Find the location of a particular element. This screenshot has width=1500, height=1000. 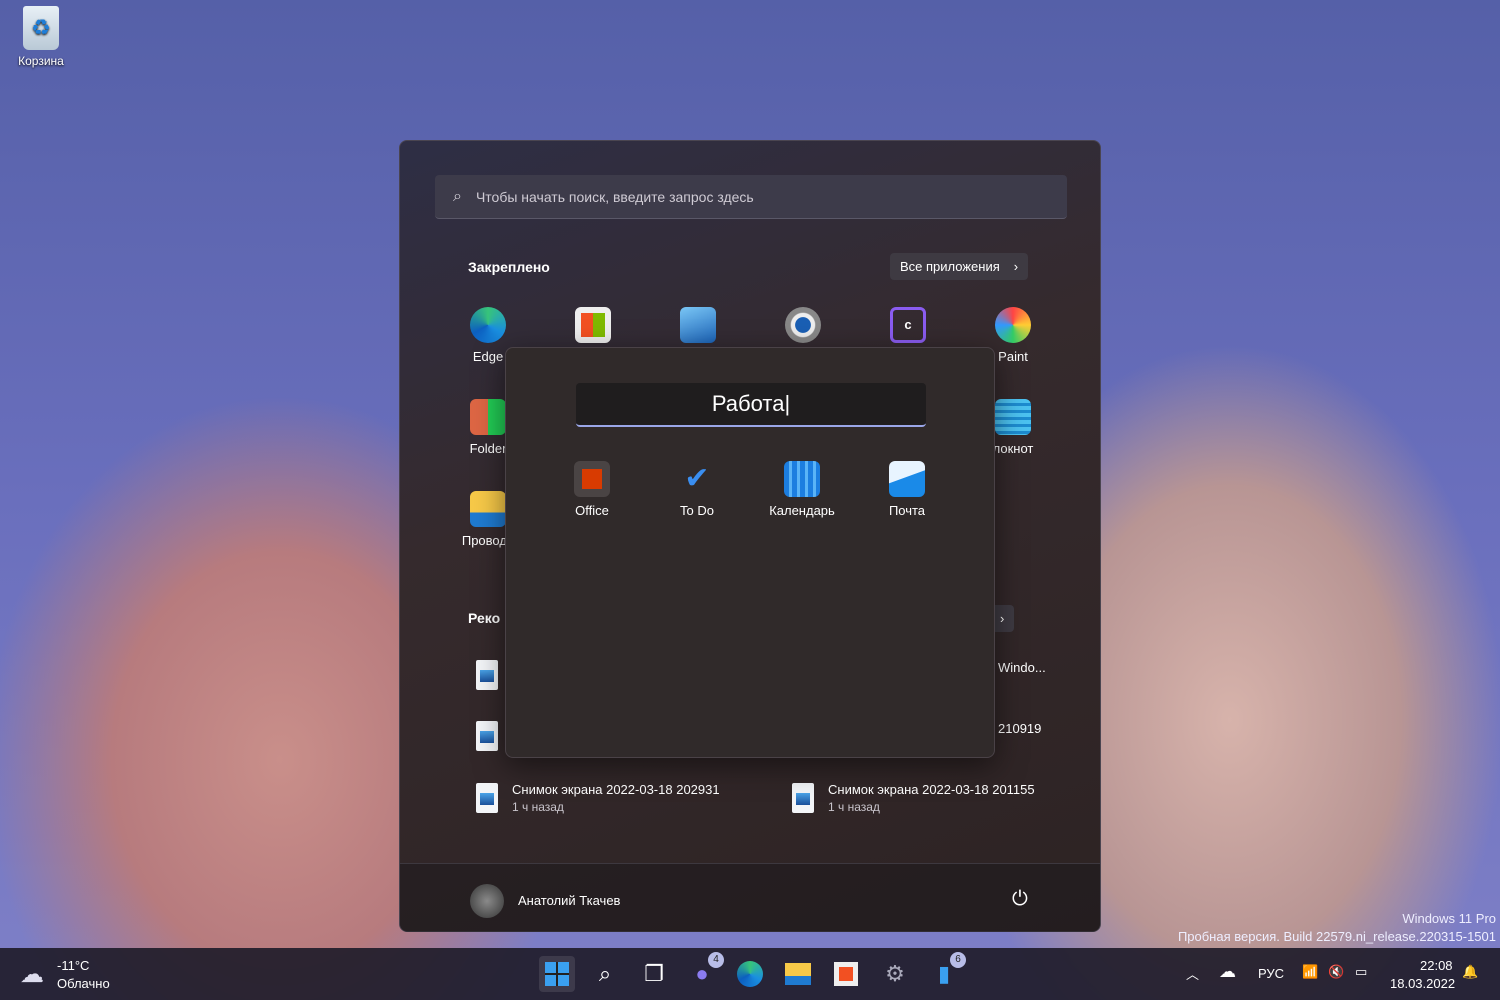

notification-bell-icon: 🔔 is located at coordinates (1470, 972).